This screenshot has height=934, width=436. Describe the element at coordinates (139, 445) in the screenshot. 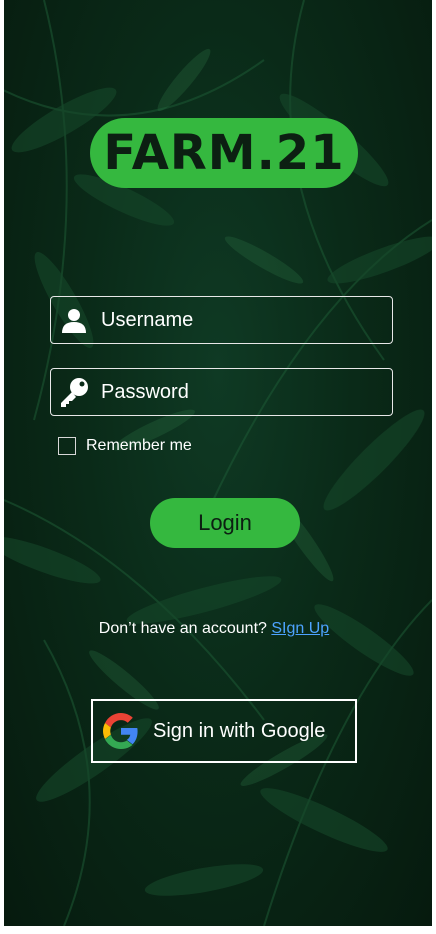

I see `remember-me-label: Remember me` at that location.